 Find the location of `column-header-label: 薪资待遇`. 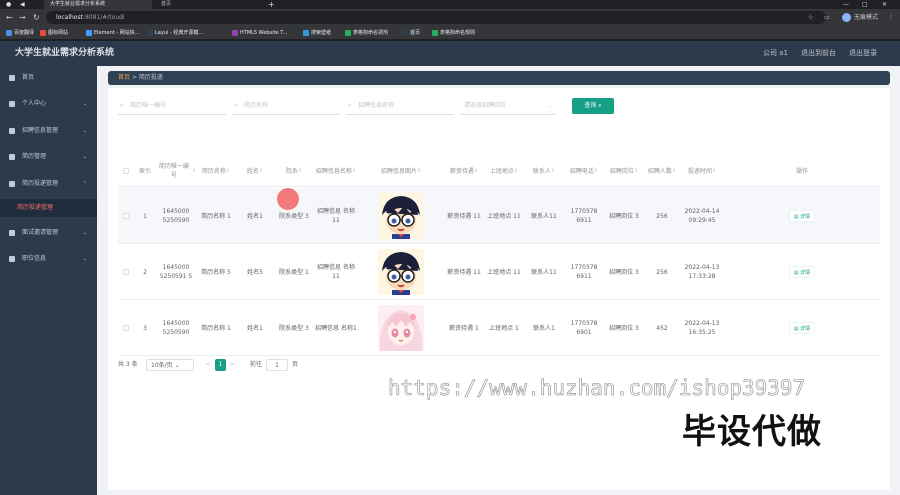

column-header-label: 薪资待遇 is located at coordinates (461, 171).